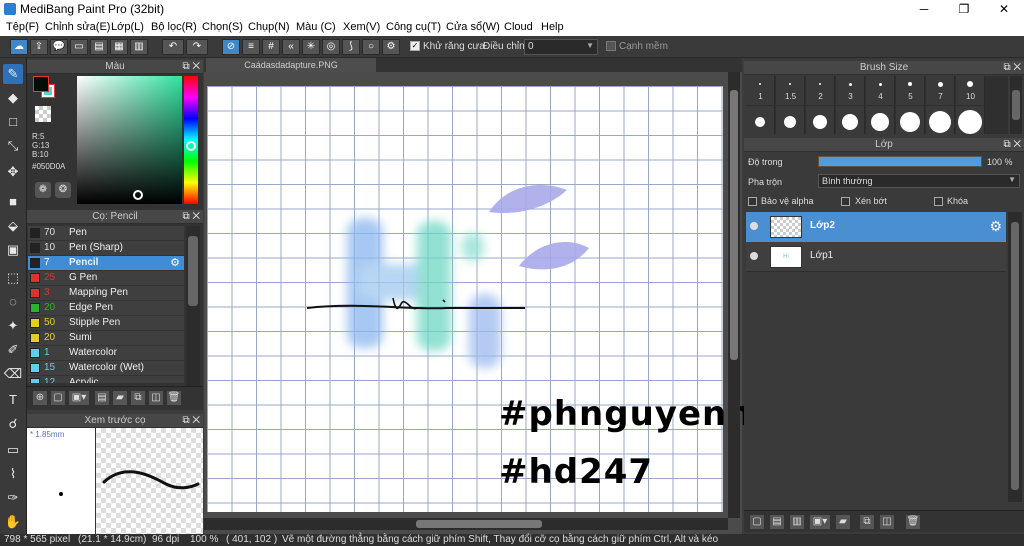 This screenshot has height=546, width=1024. I want to click on comment-icon: 💬, so click(59, 47).